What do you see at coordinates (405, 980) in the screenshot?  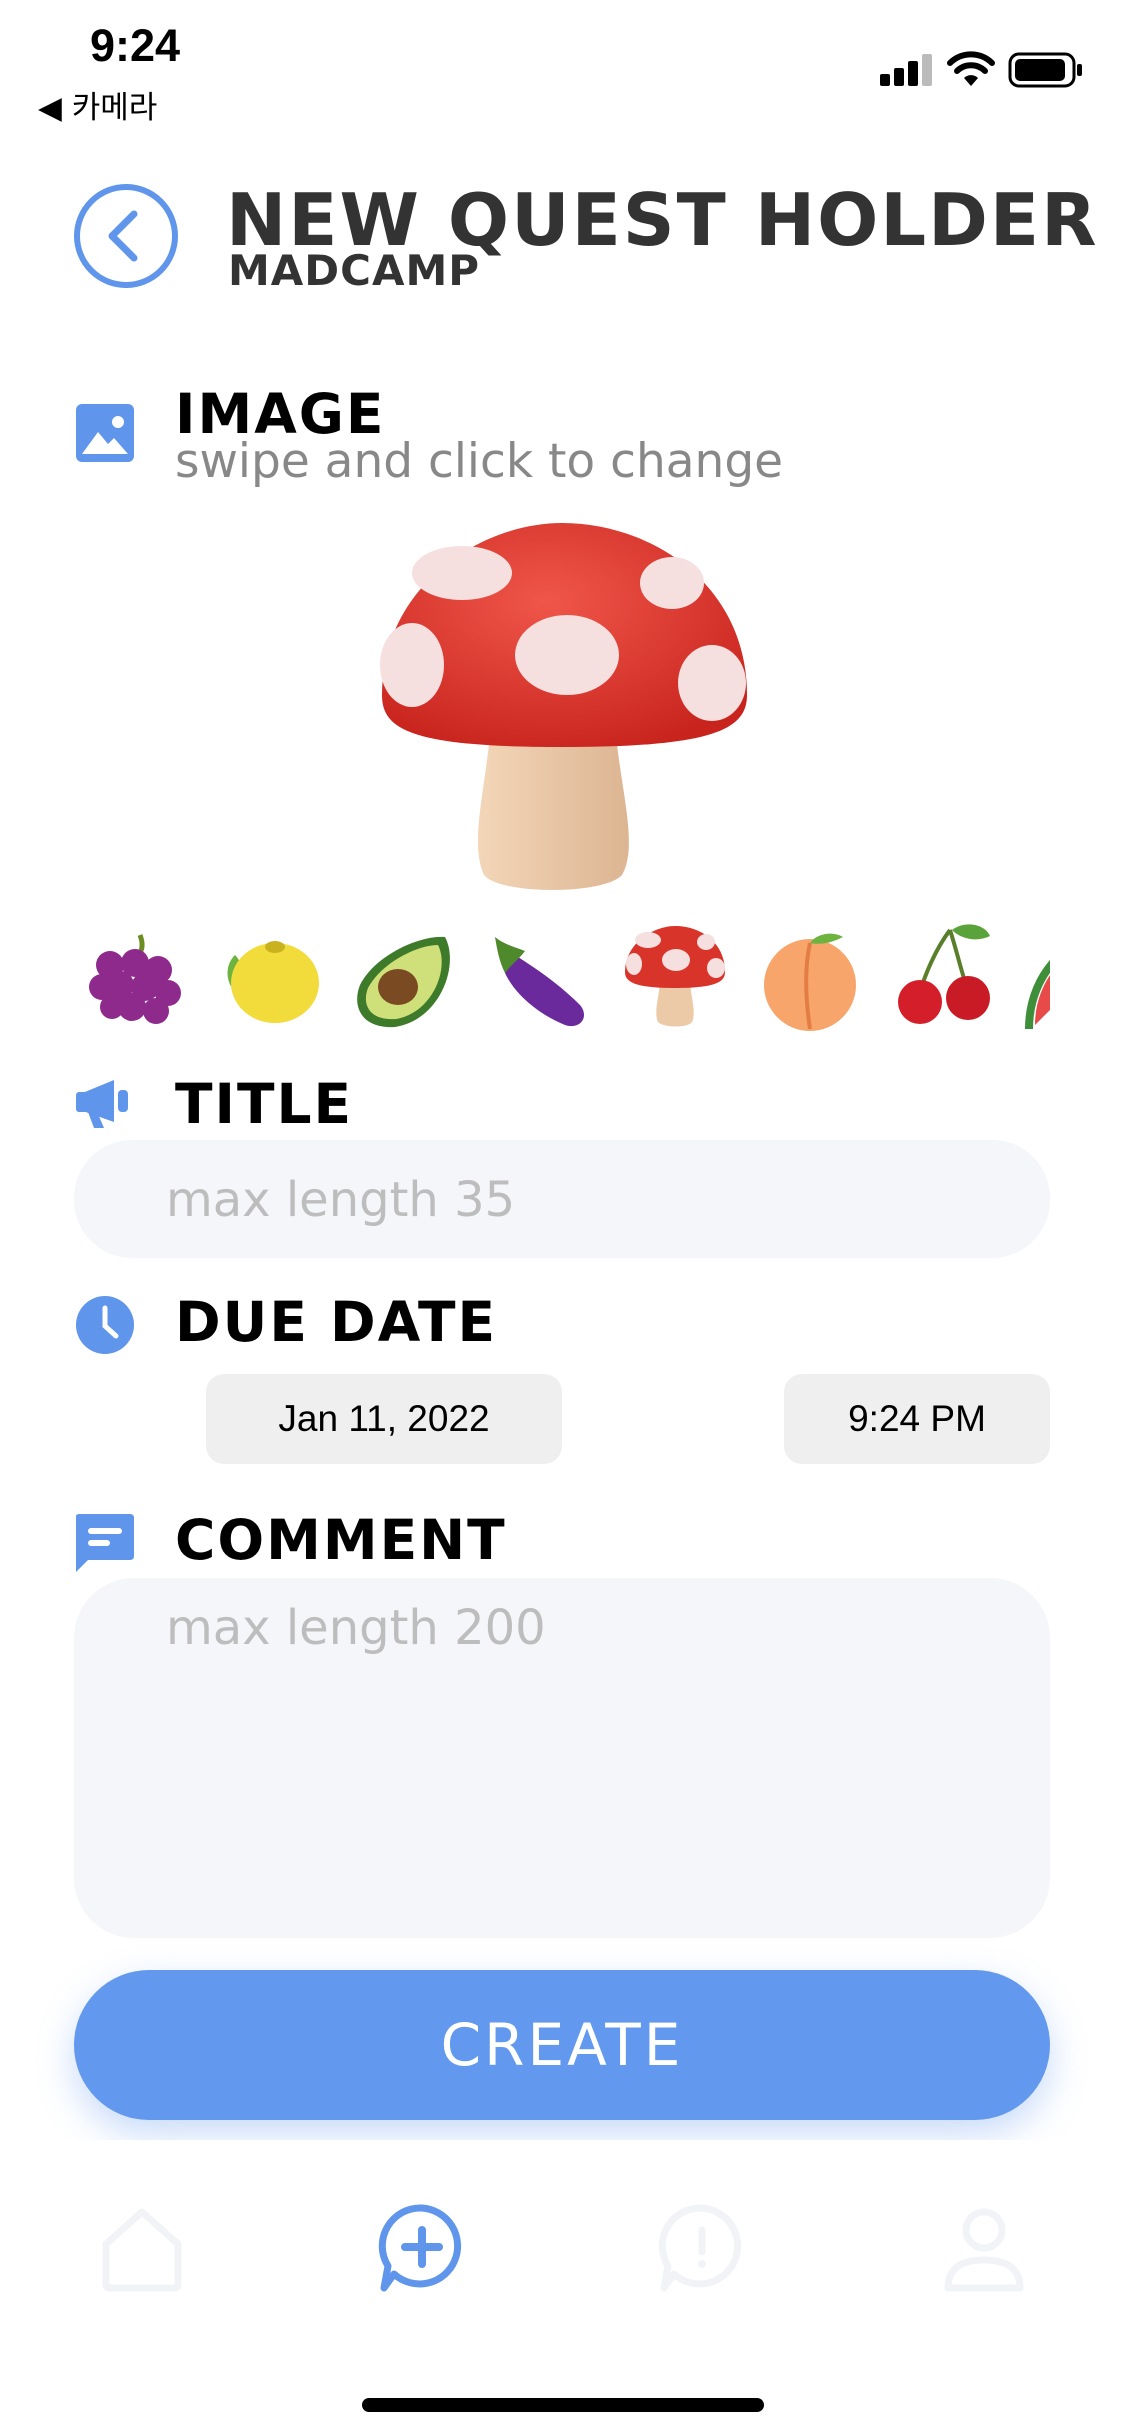 I see `avocado-emoji` at bounding box center [405, 980].